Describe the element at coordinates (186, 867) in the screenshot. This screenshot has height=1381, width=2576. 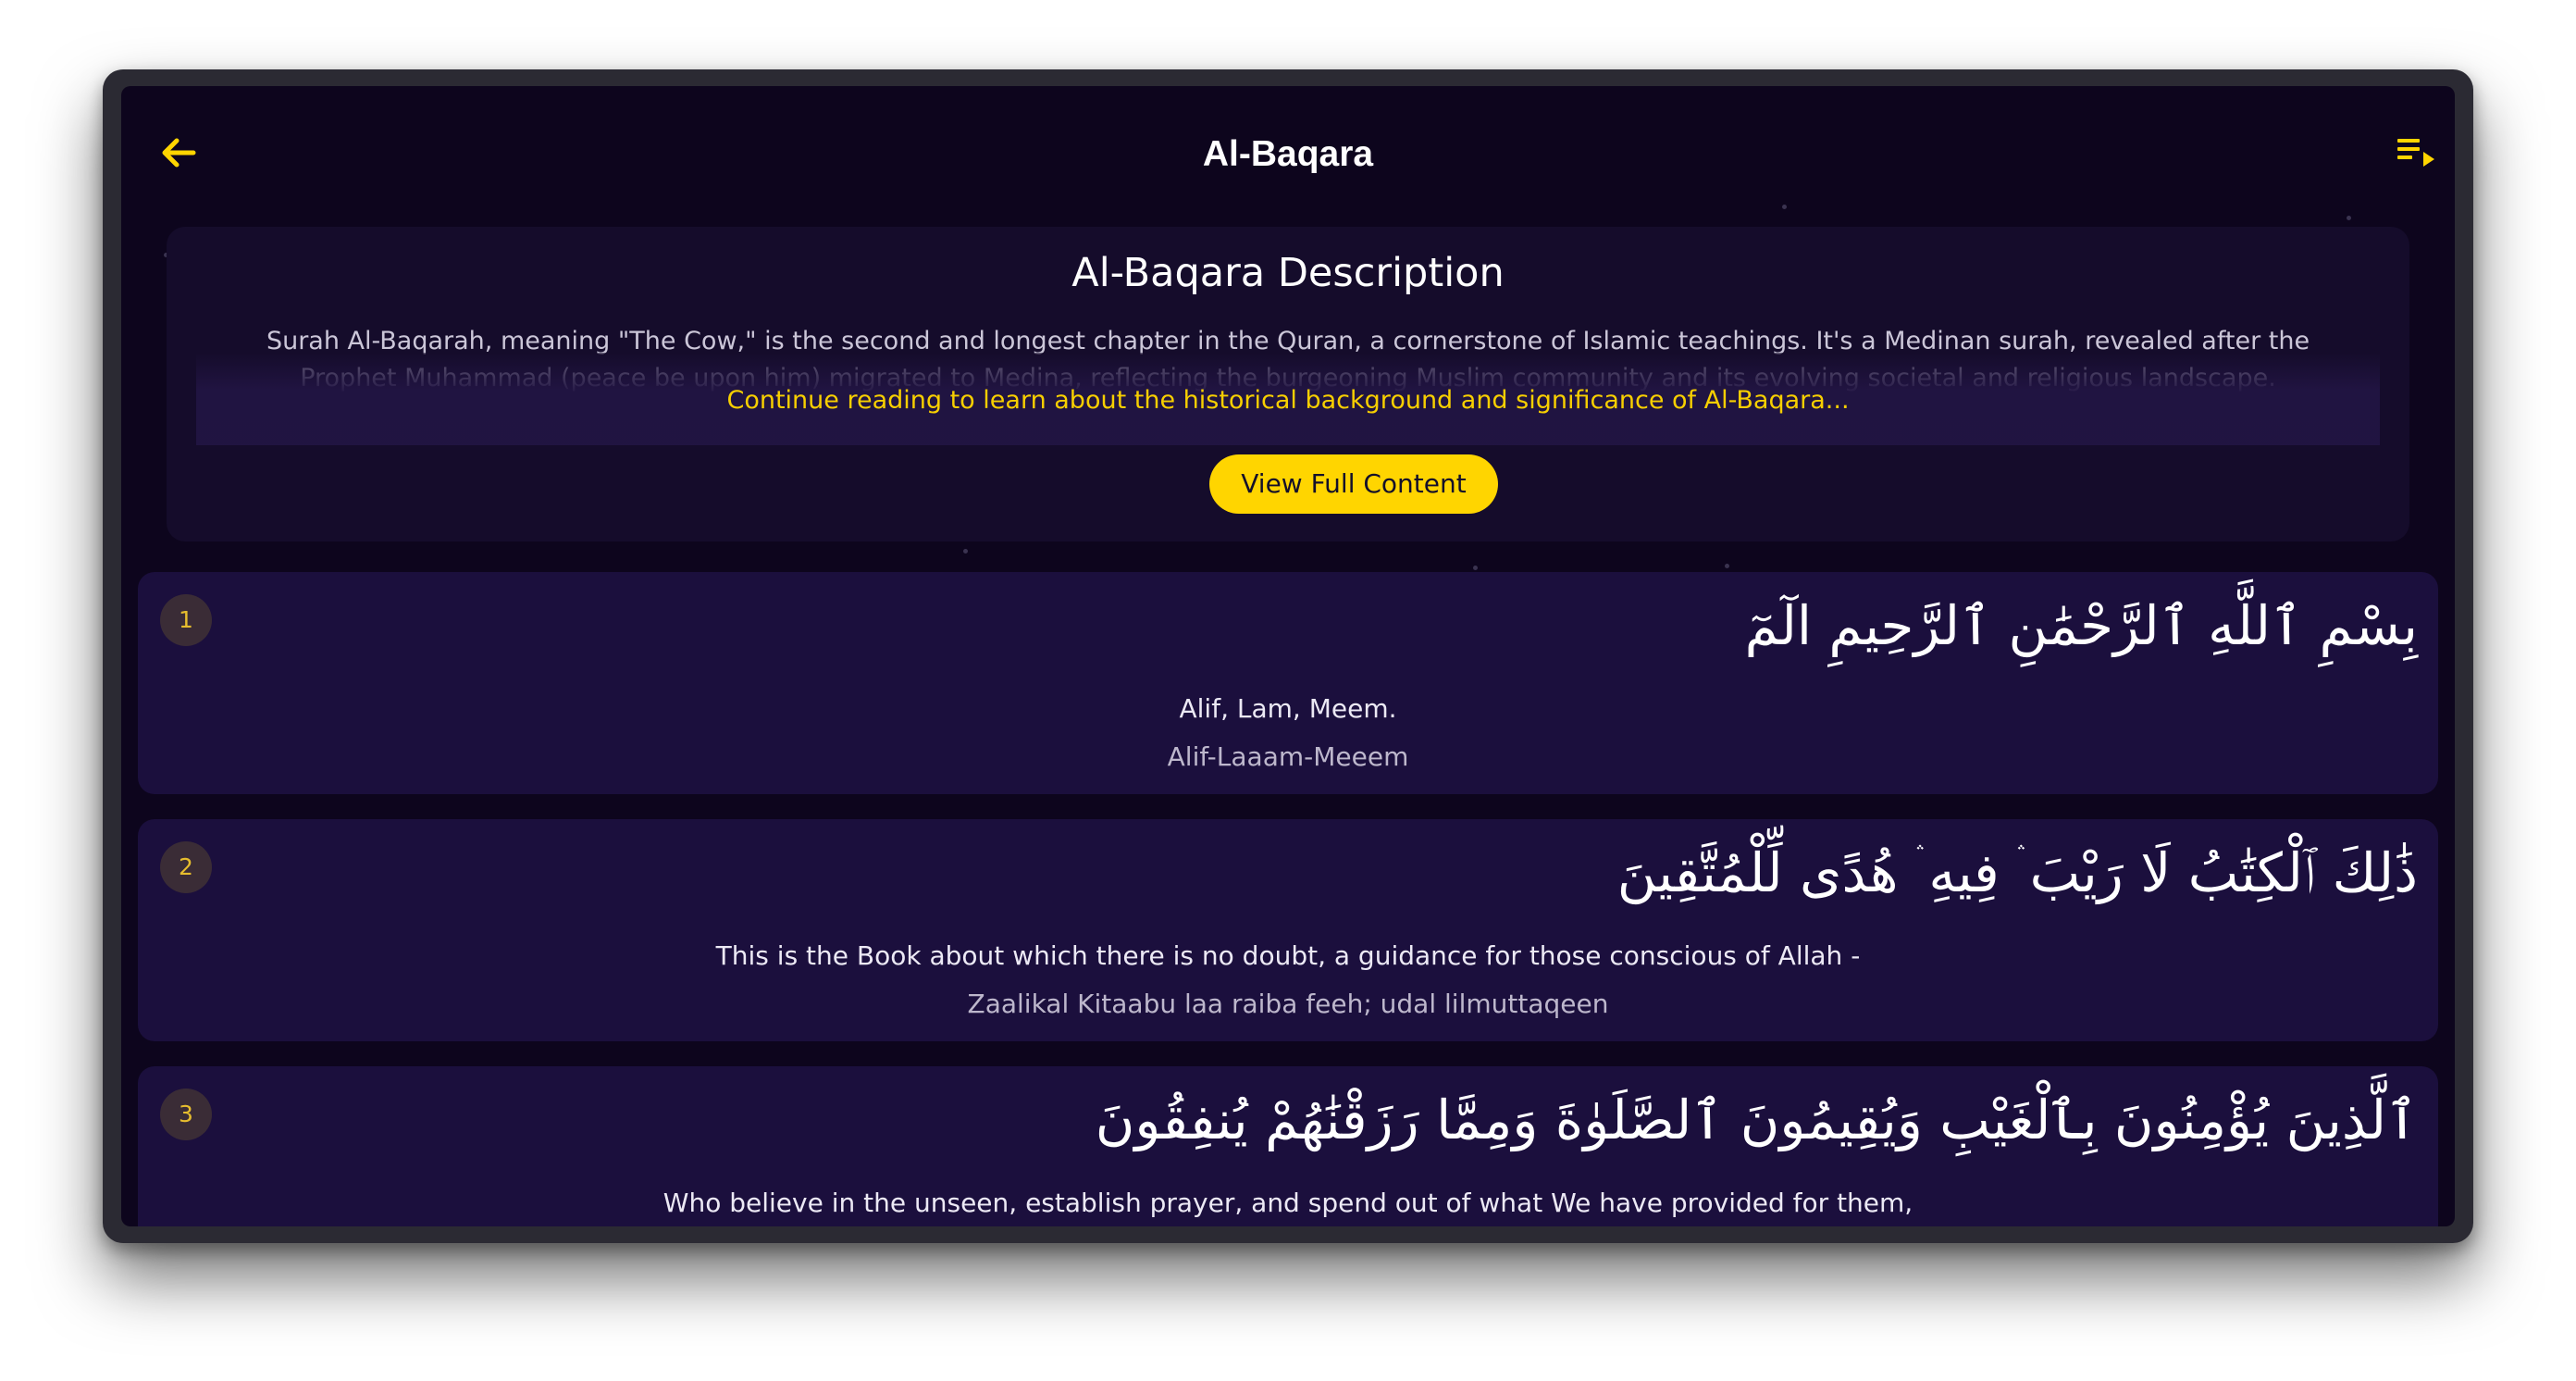
I see `verse-number-badge: 2` at that location.